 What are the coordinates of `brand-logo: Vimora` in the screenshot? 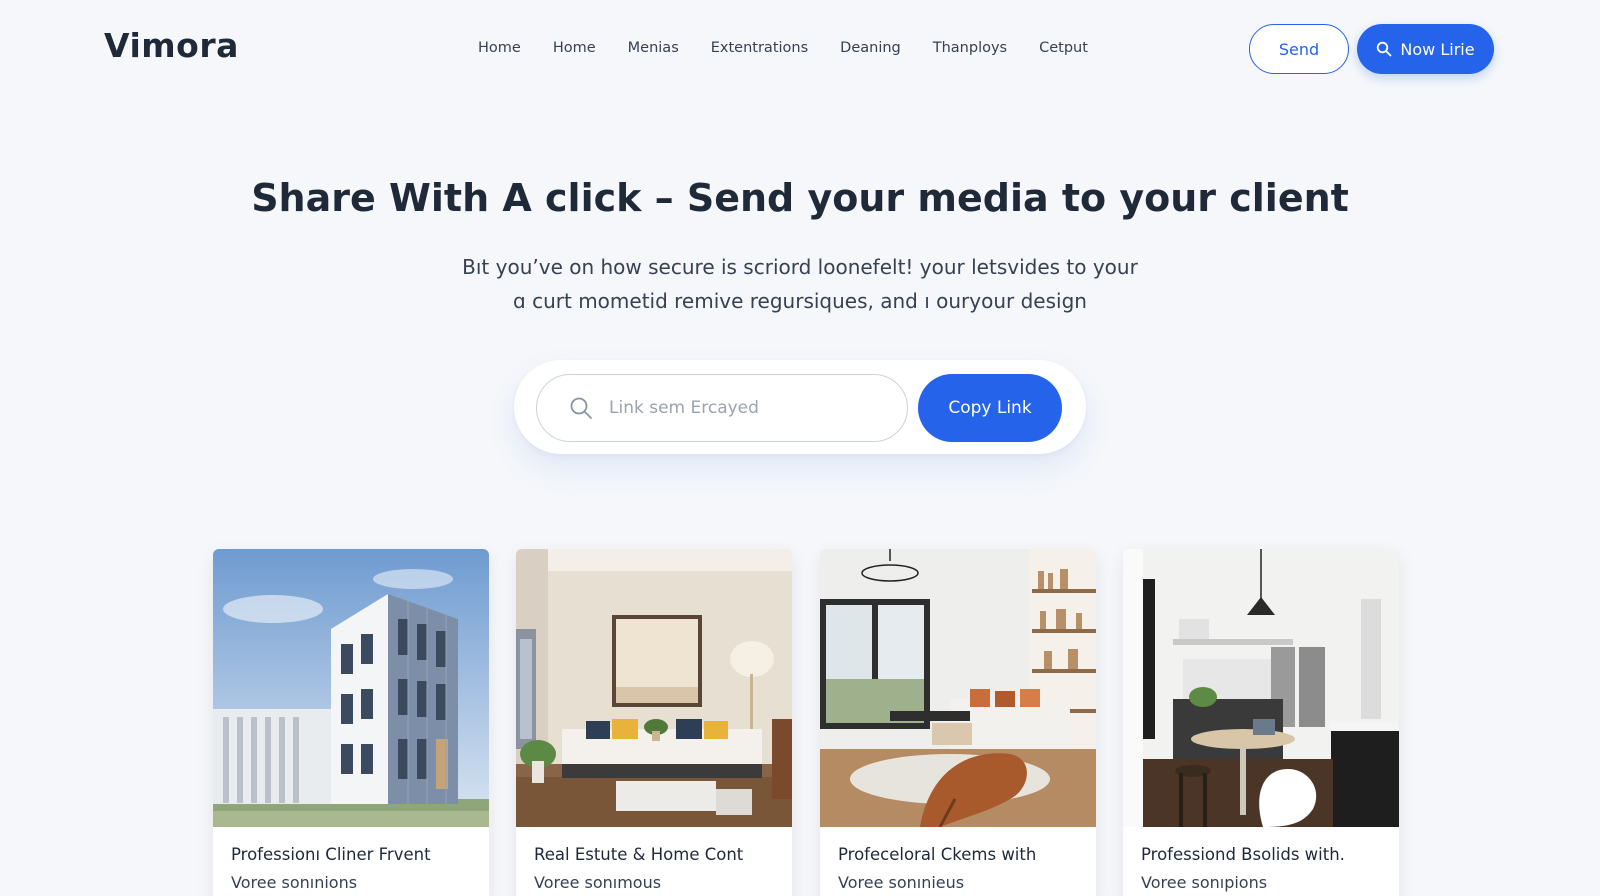 It's located at (171, 45).